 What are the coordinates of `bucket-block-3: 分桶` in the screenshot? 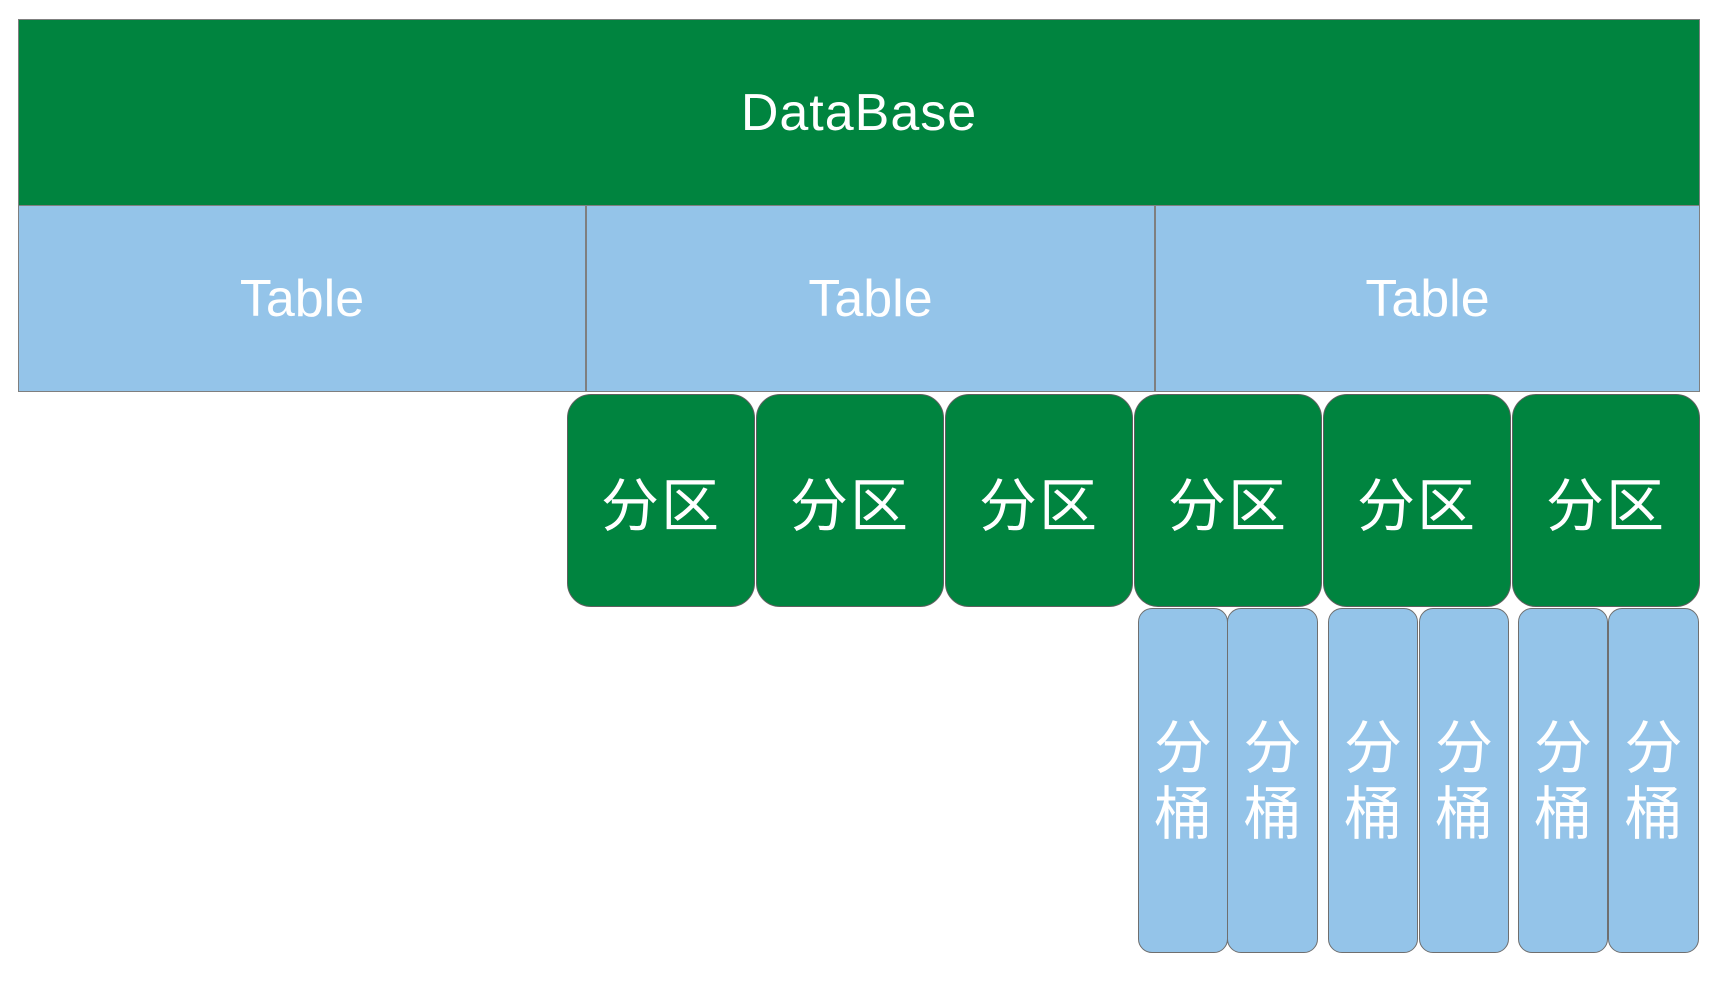 It's located at (1373, 780).